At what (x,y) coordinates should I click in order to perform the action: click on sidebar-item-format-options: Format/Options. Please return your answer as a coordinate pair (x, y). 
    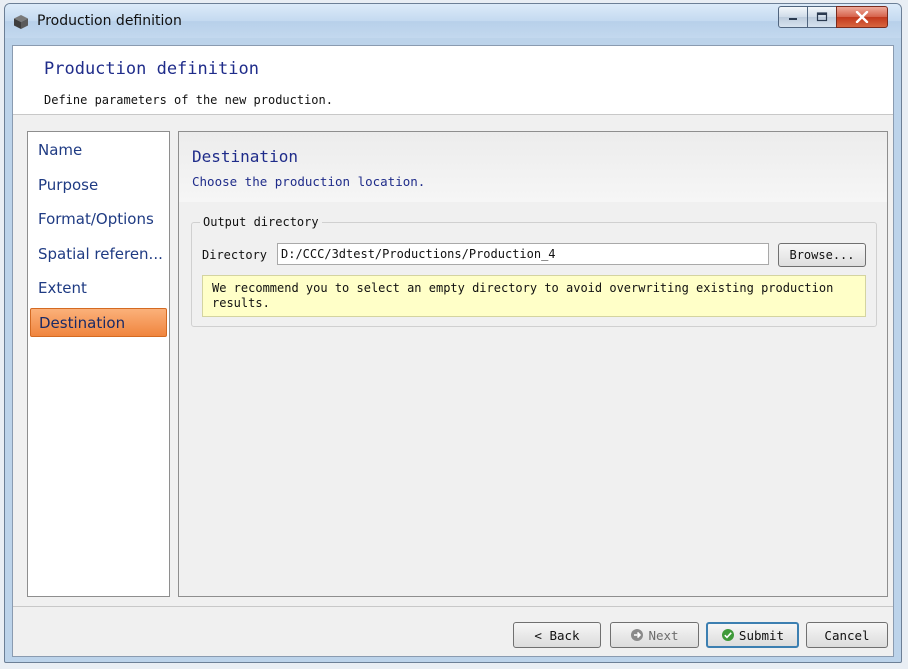
    Looking at the image, I should click on (98, 219).